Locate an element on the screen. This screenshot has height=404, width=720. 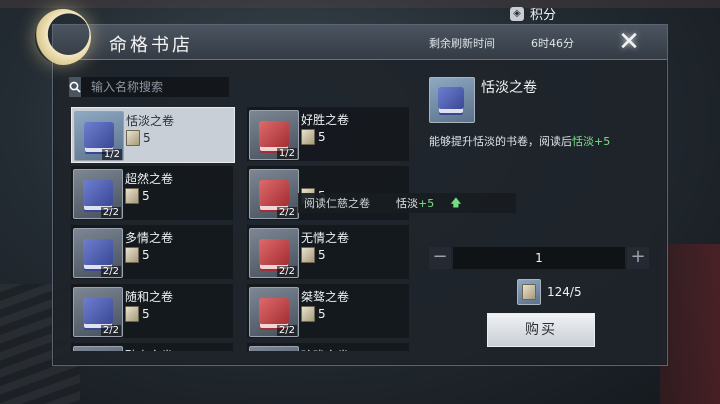
item-name: 耿直之卷 is located at coordinates (149, 349).